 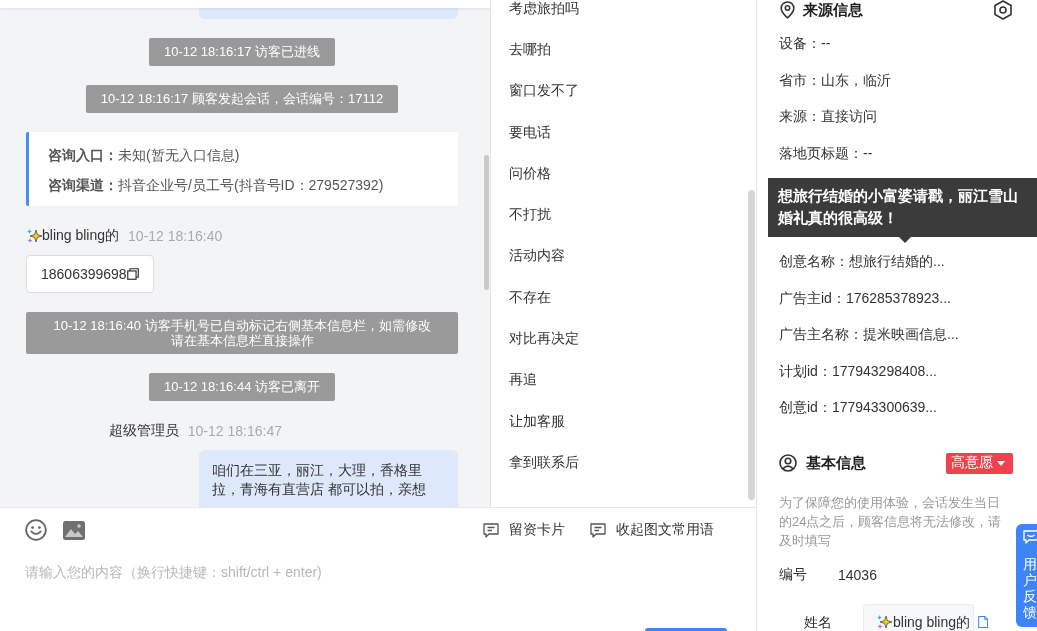 I want to click on field-label: 姓名, so click(x=818, y=621).